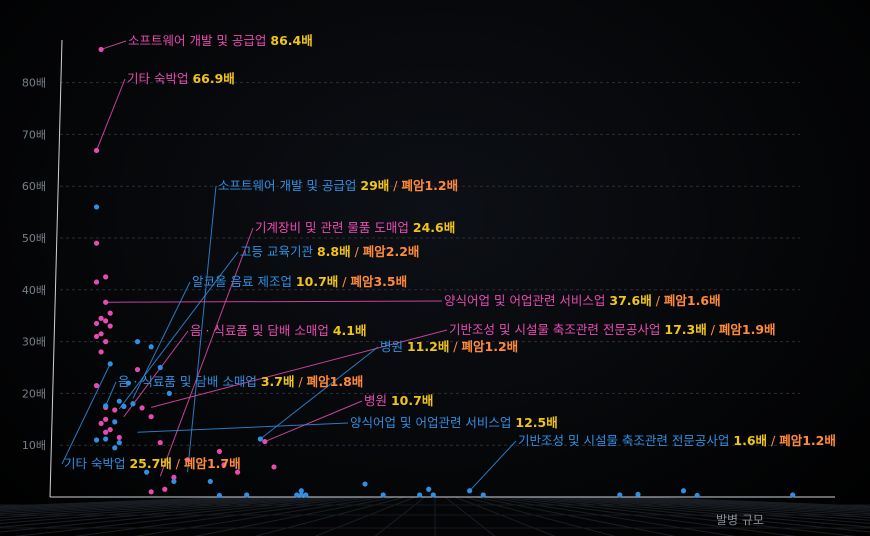  I want to click on y-tick-label: 10배, so click(34, 445).